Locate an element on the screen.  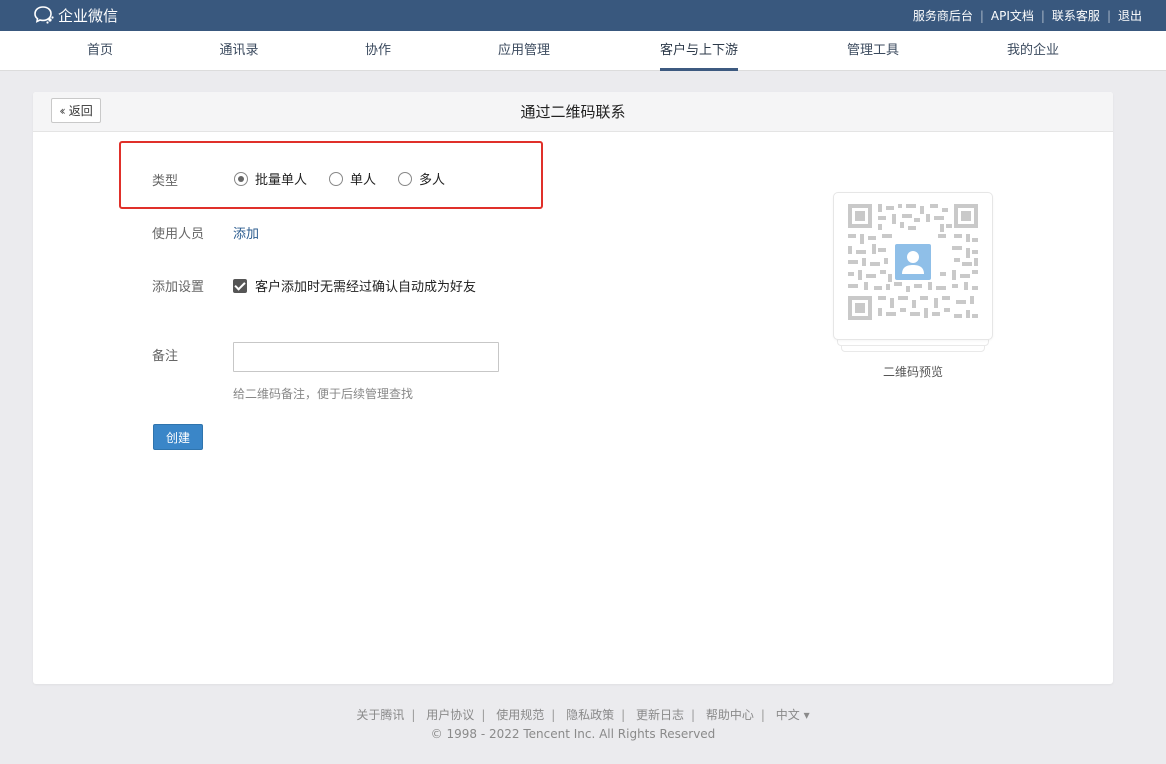
create-button: 创建 is located at coordinates (178, 437).